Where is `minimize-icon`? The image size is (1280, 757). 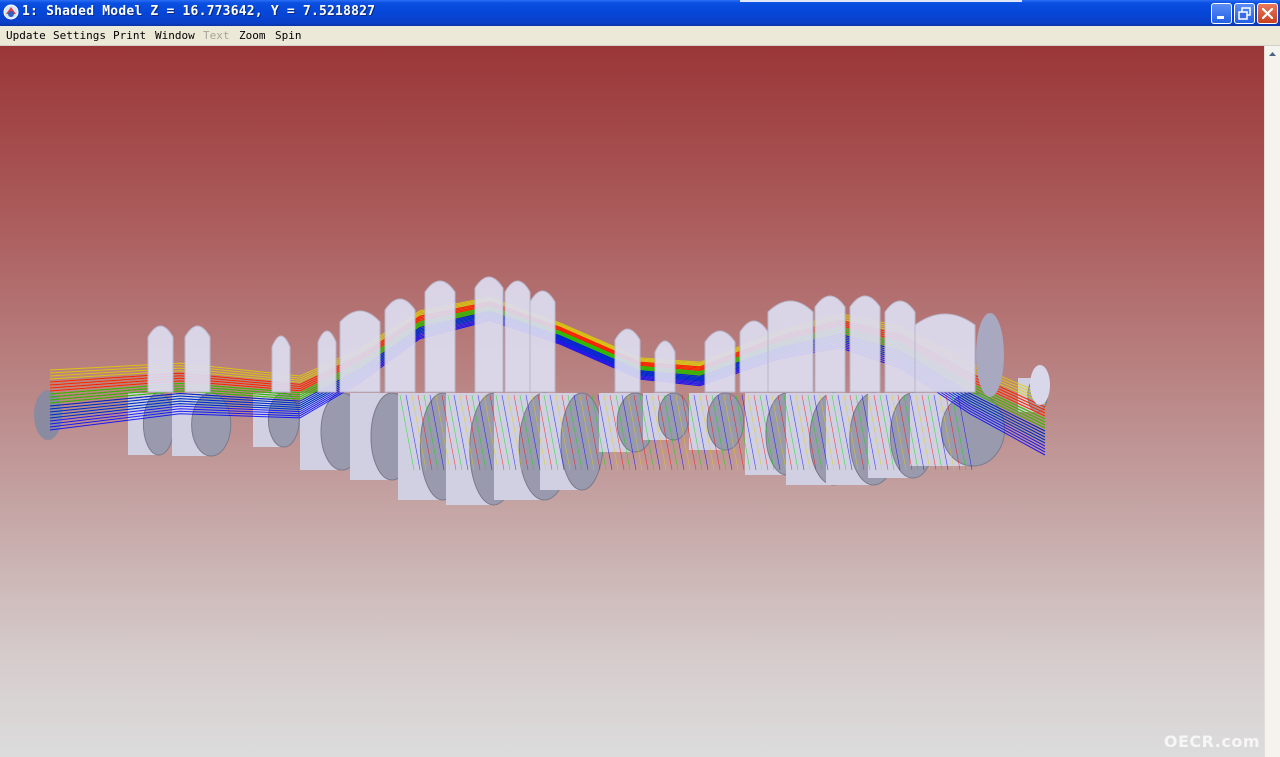 minimize-icon is located at coordinates (1220, 17).